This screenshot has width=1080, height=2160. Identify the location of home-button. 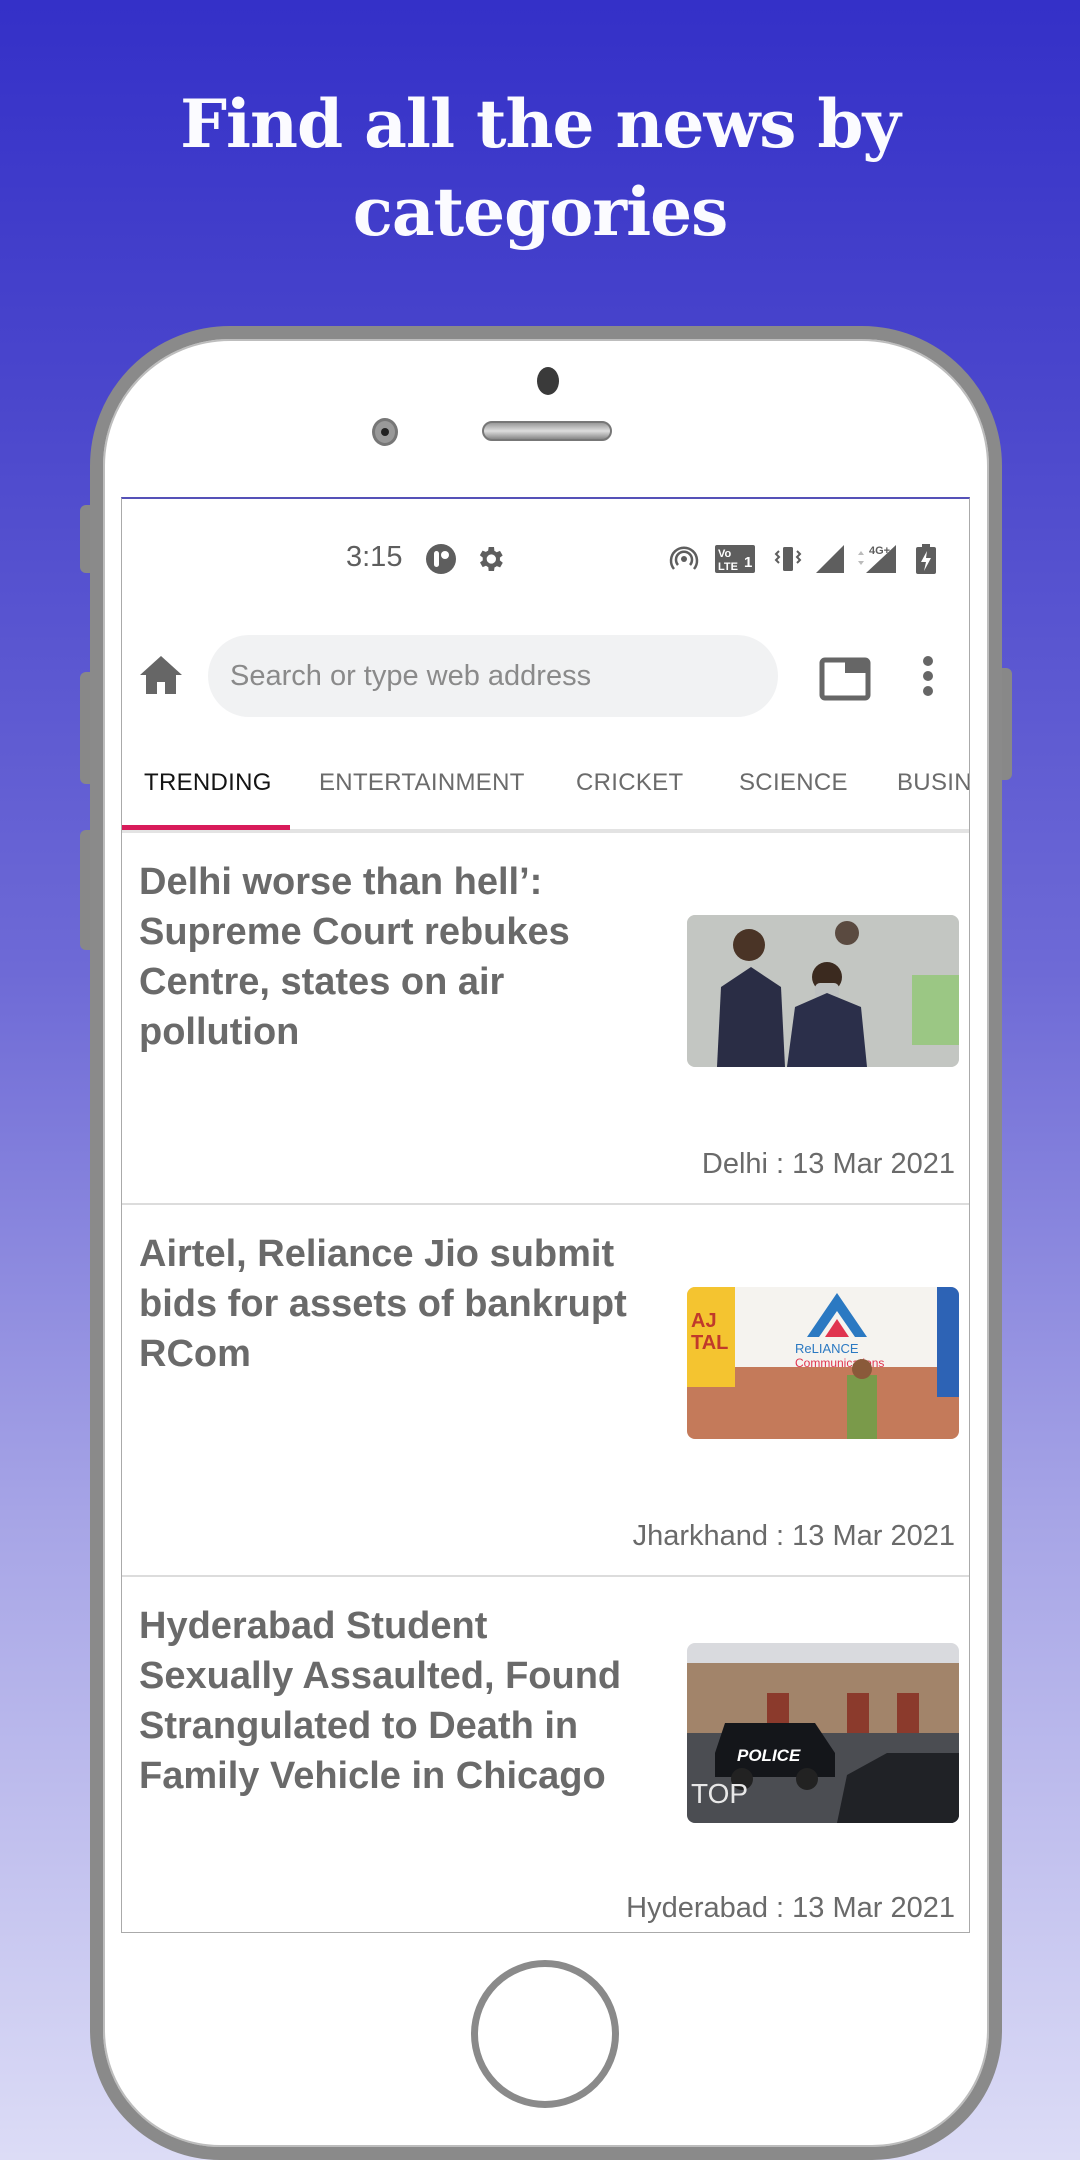
(545, 2034).